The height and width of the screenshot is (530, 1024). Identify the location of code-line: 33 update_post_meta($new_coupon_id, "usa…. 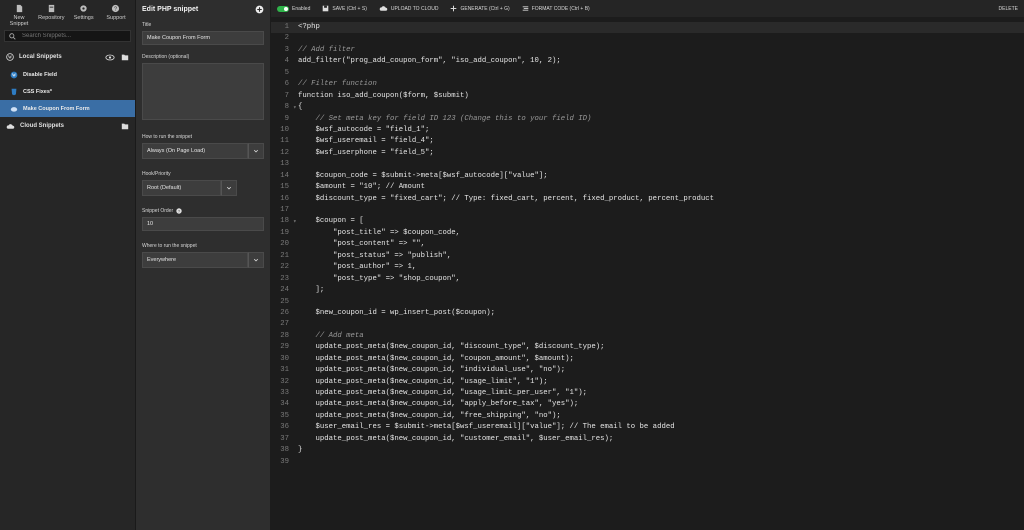
(647, 393).